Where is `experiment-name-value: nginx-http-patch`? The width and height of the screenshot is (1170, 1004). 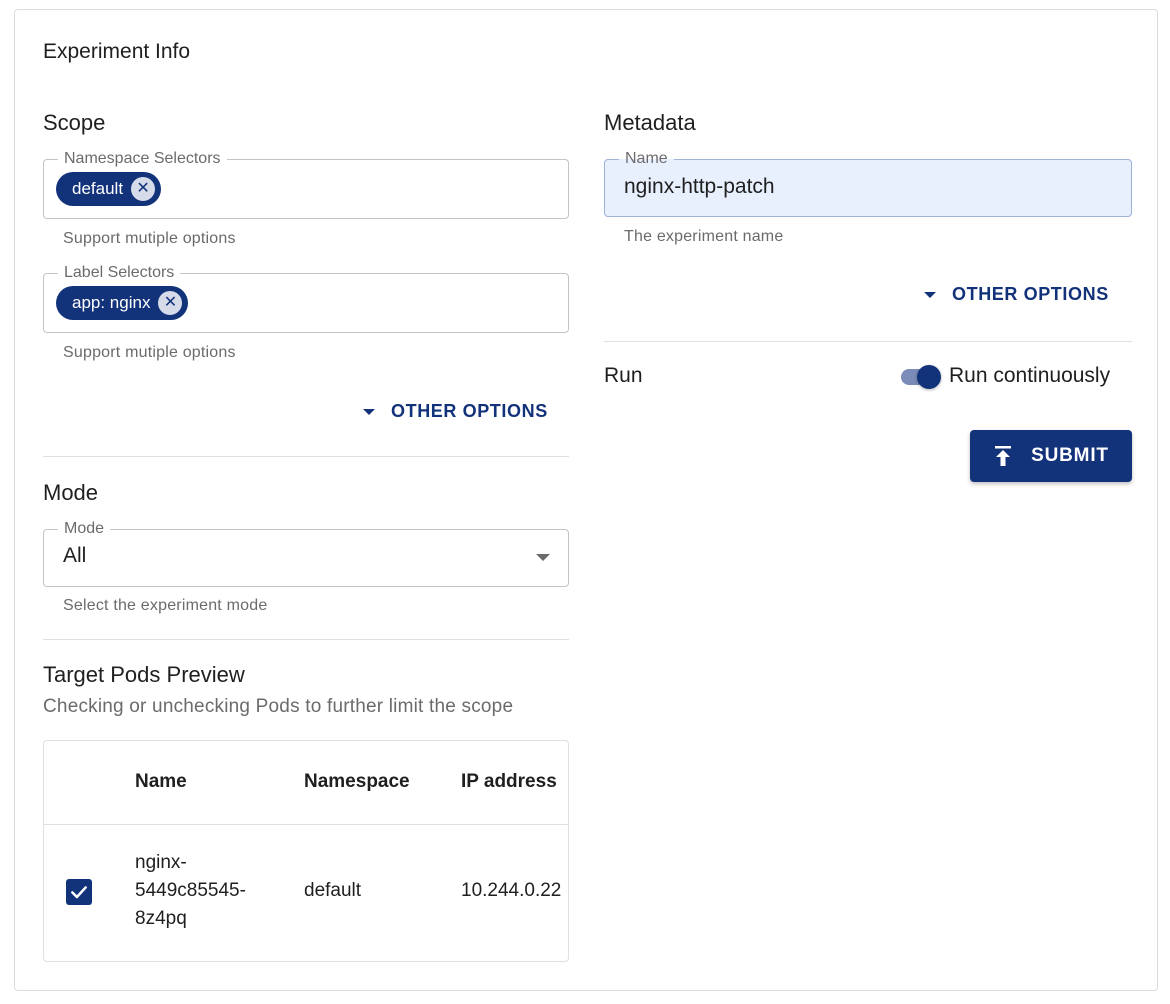
experiment-name-value: nginx-http-patch is located at coordinates (699, 186).